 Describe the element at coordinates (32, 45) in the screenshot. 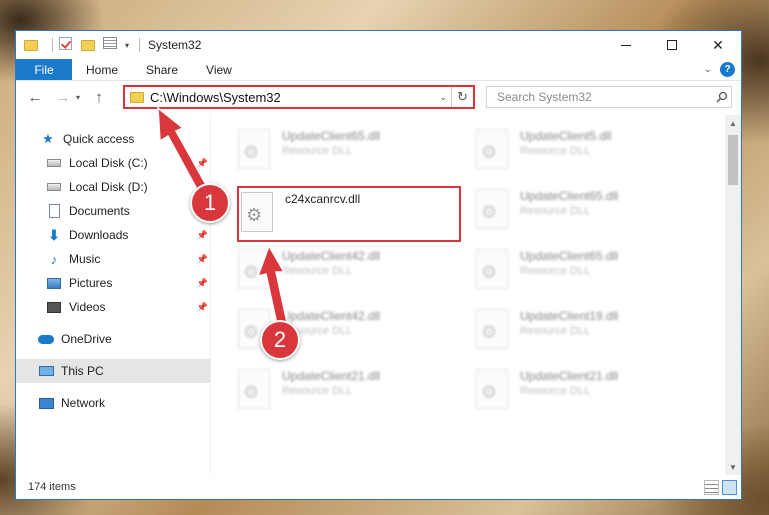

I see `folder-icon` at that location.